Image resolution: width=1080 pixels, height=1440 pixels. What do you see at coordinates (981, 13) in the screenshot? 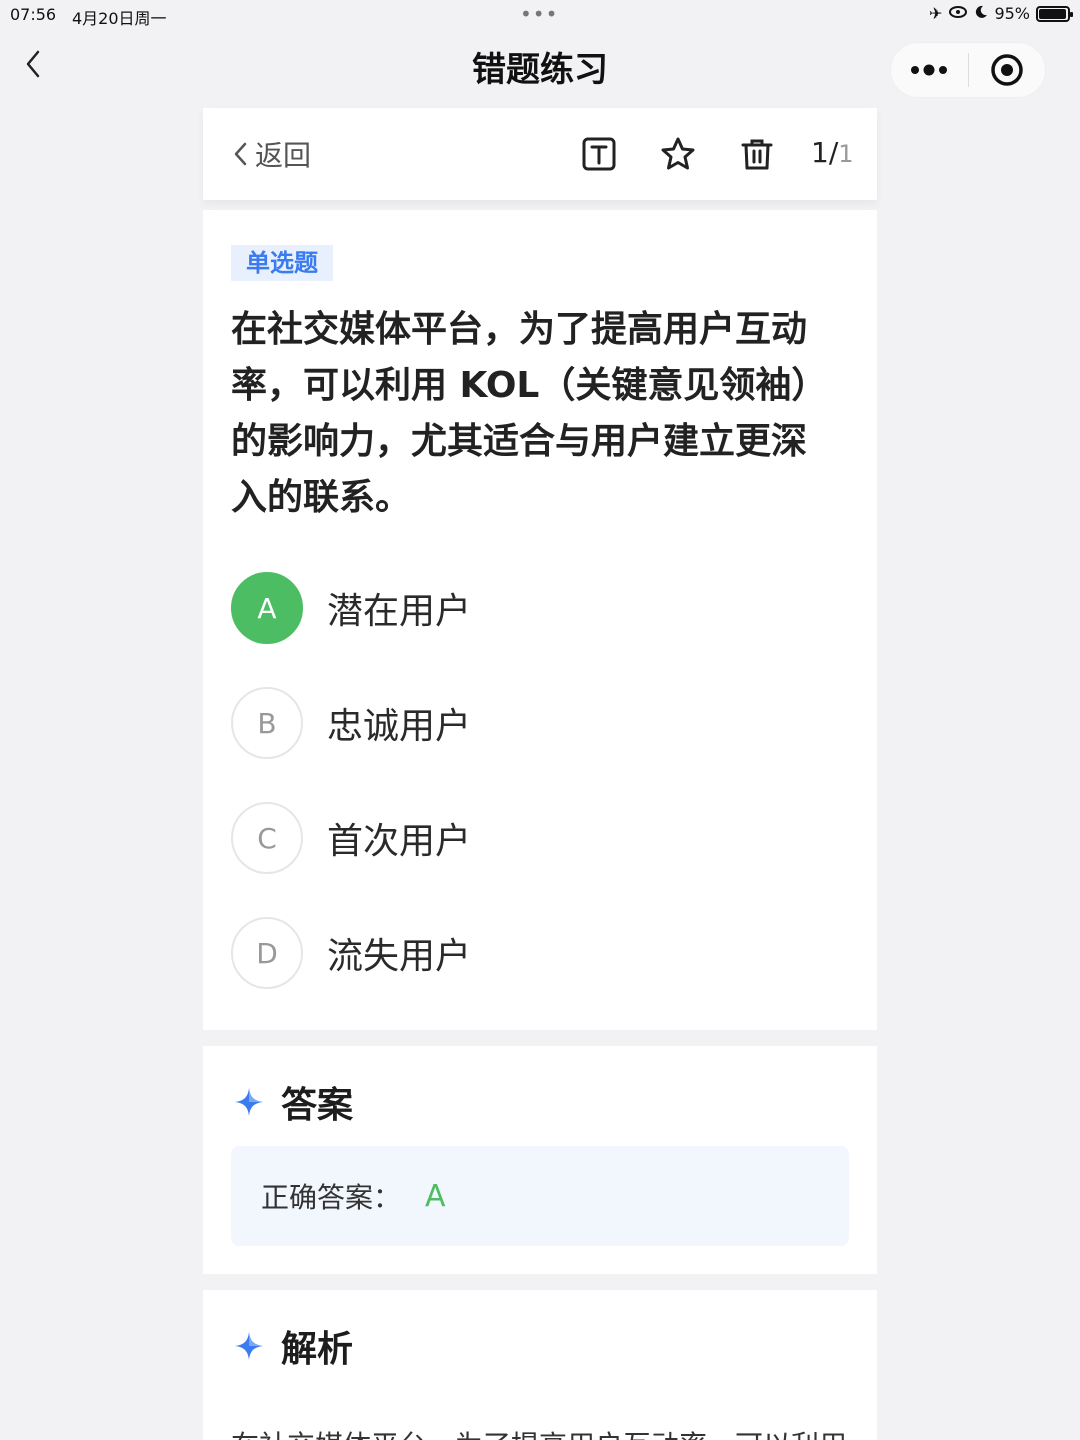
I see `moon-icon` at bounding box center [981, 13].